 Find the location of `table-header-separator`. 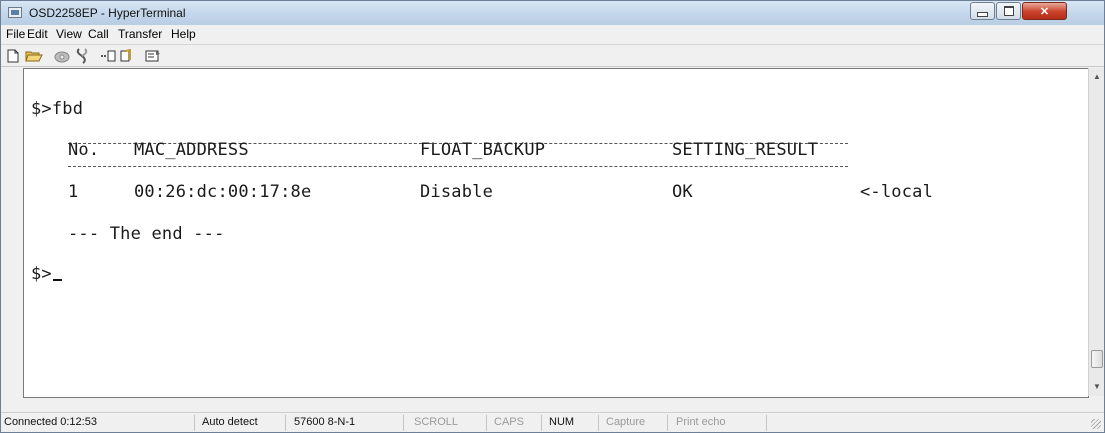

table-header-separator is located at coordinates (458, 166).